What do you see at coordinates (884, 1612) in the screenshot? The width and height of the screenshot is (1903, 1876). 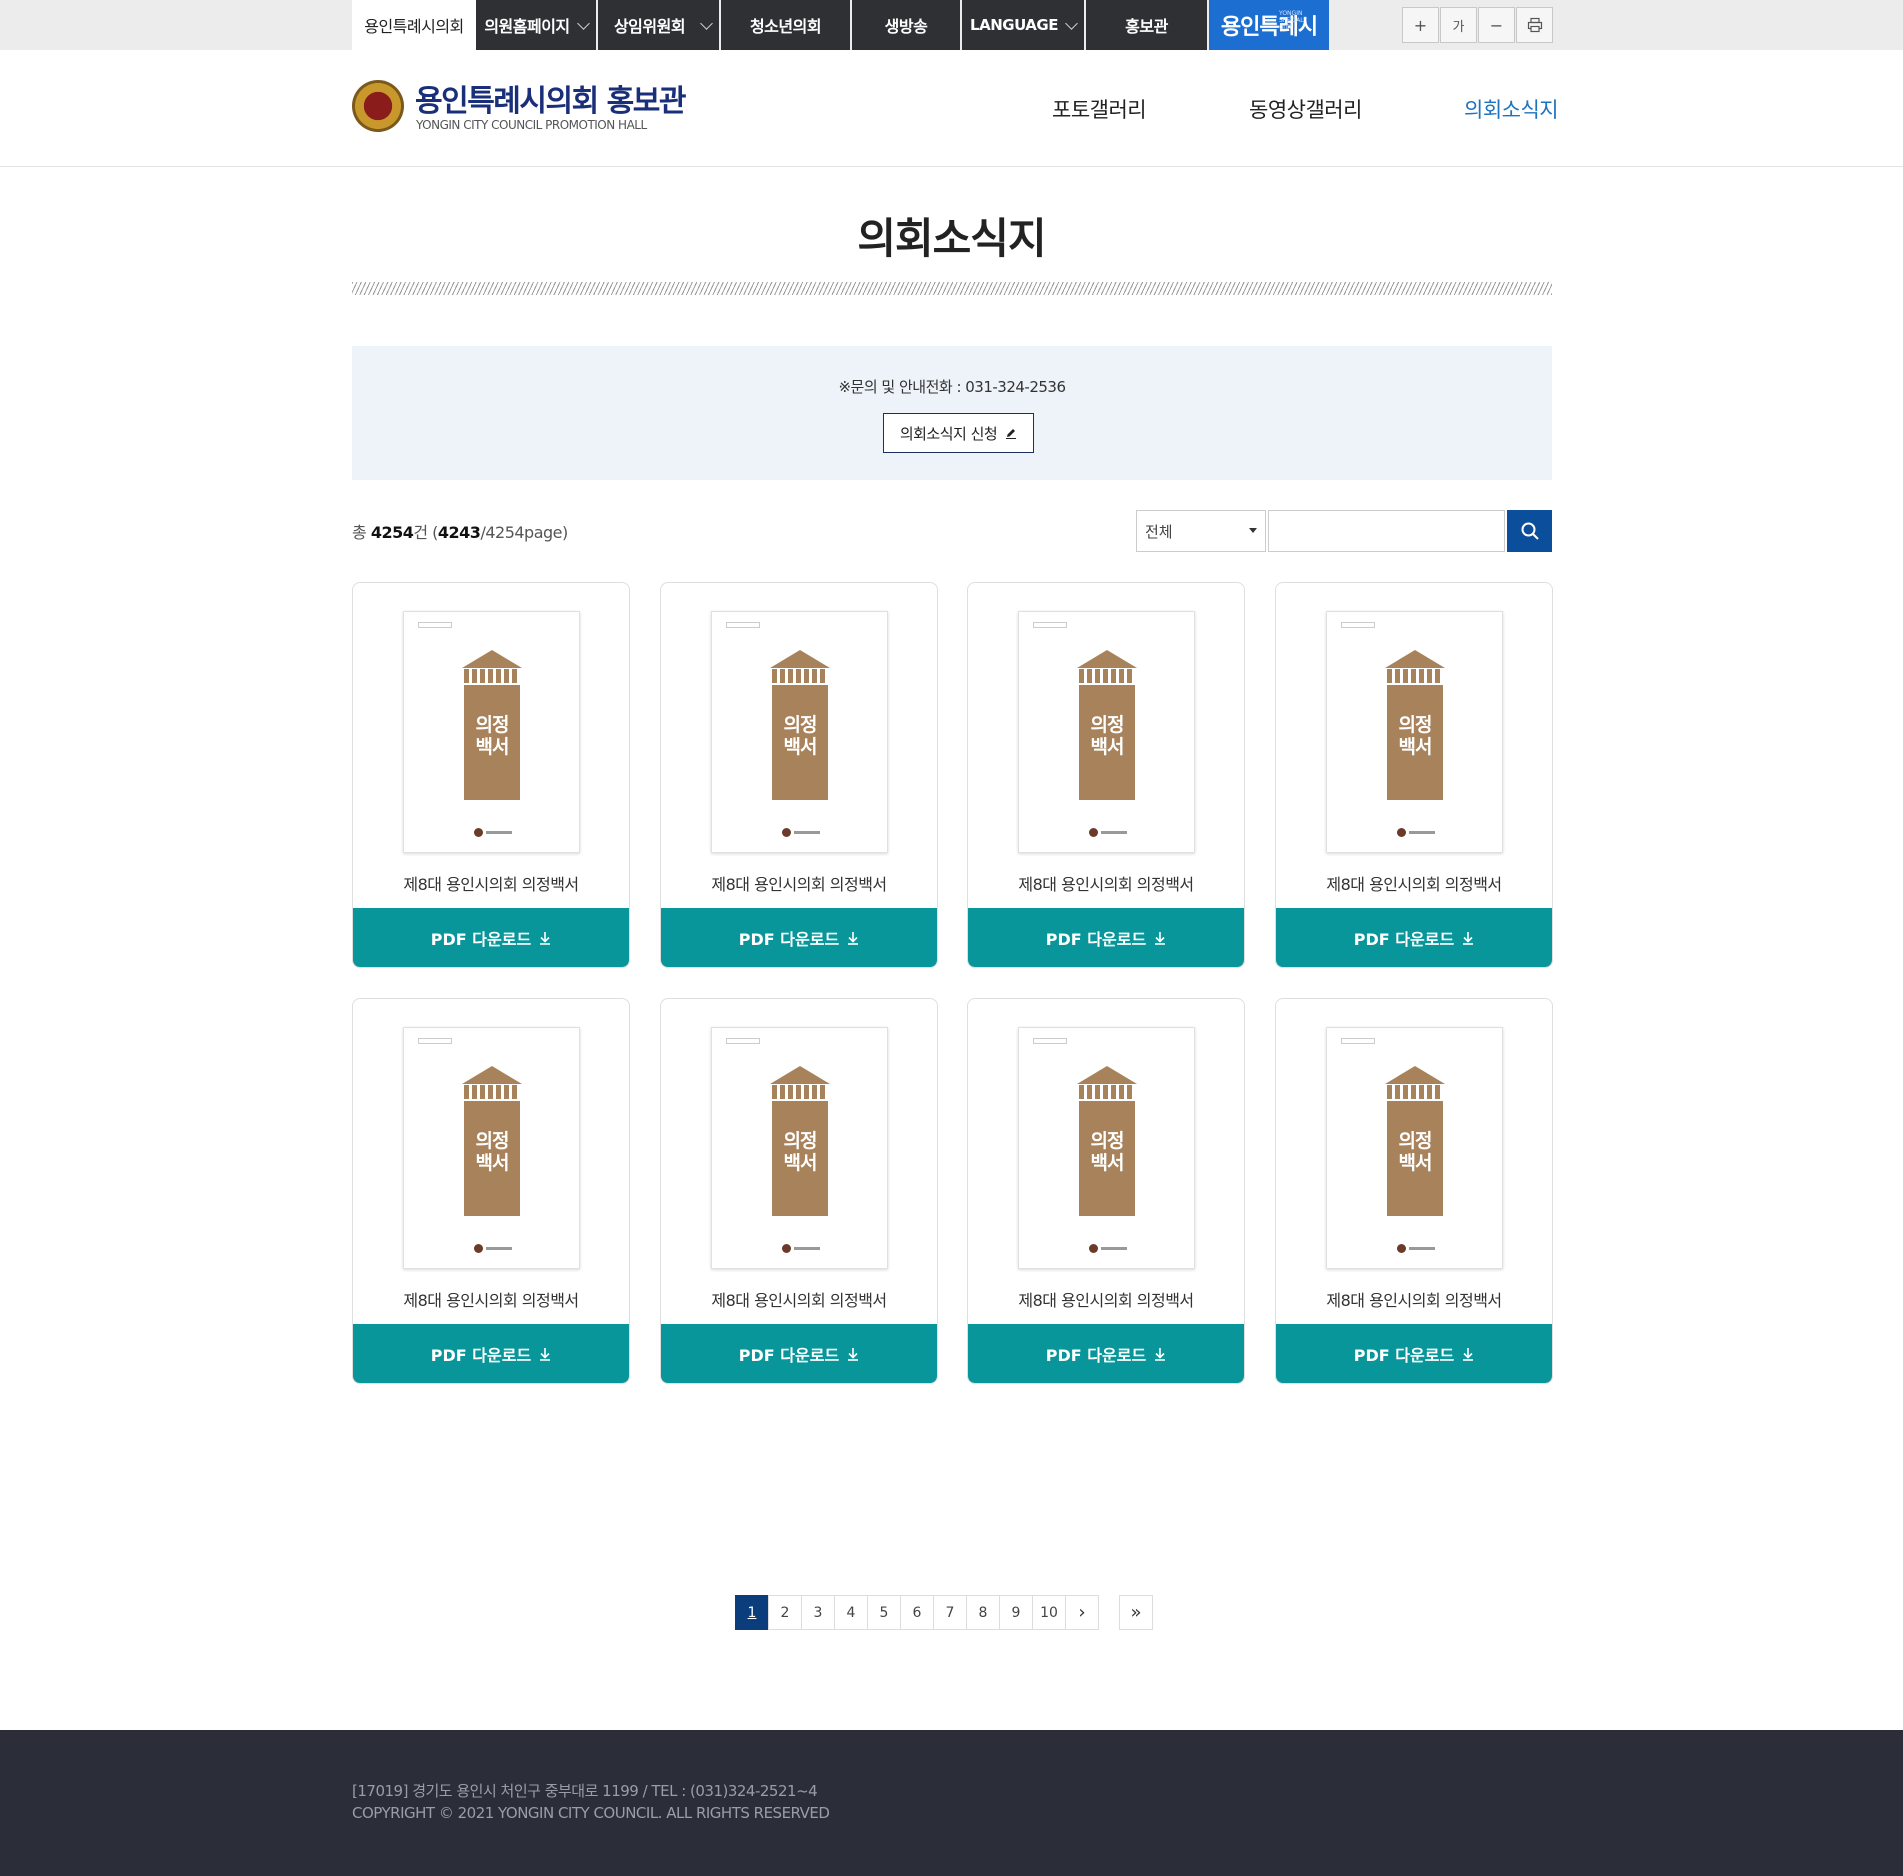 I see `page-number-5: 5` at bounding box center [884, 1612].